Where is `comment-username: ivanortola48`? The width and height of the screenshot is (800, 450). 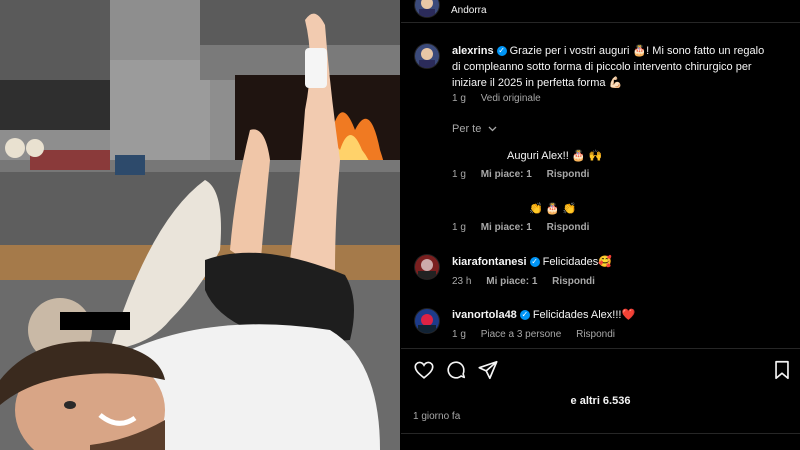 comment-username: ivanortola48 is located at coordinates (484, 315).